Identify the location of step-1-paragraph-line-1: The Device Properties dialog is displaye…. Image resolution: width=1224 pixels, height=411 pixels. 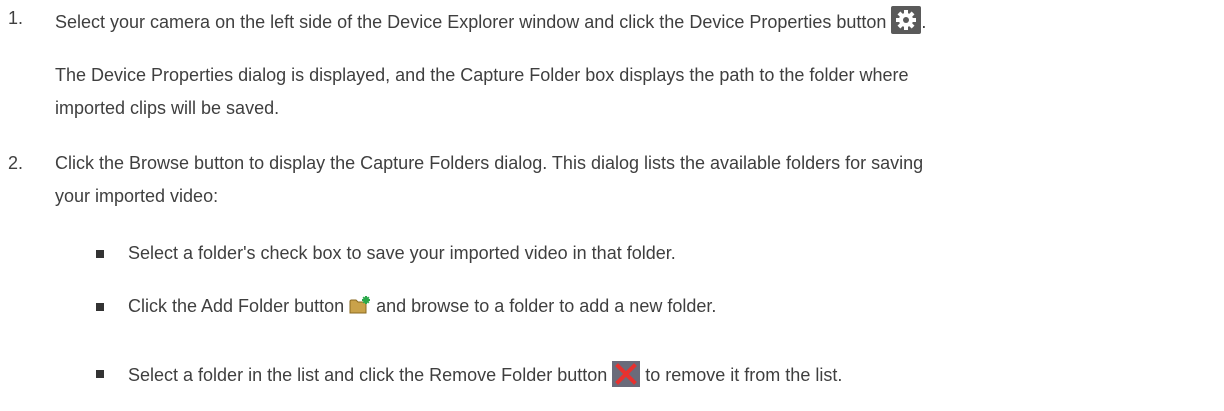
(482, 75).